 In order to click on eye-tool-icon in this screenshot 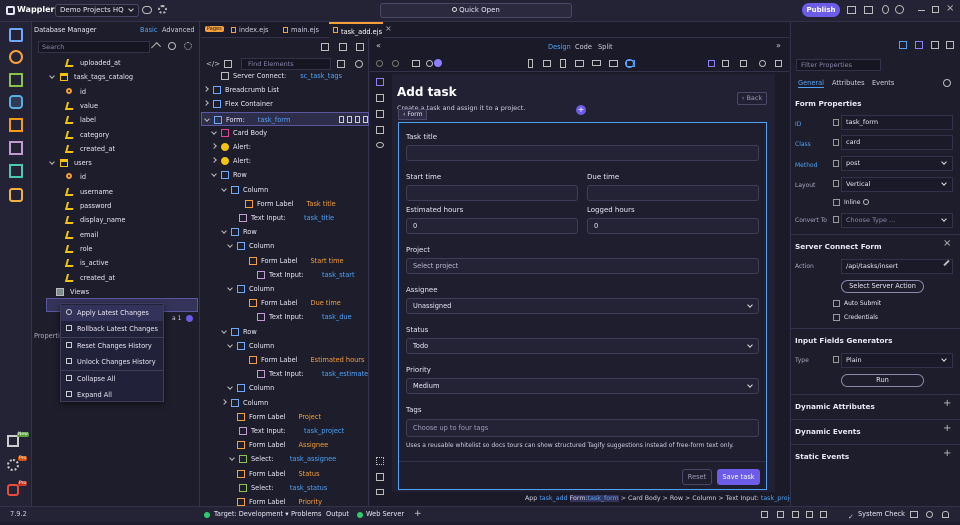, I will do `click(380, 145)`.